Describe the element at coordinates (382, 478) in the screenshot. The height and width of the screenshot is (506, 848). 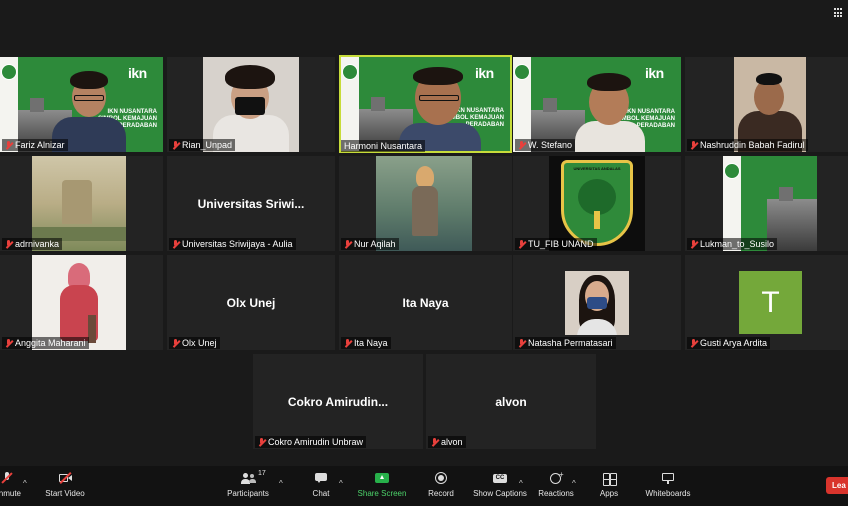
I see `share-screen-icon` at that location.